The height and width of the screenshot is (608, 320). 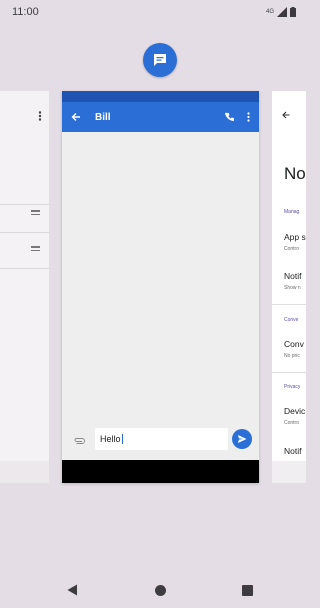 What do you see at coordinates (110, 439) in the screenshot?
I see `message-text: Hello` at bounding box center [110, 439].